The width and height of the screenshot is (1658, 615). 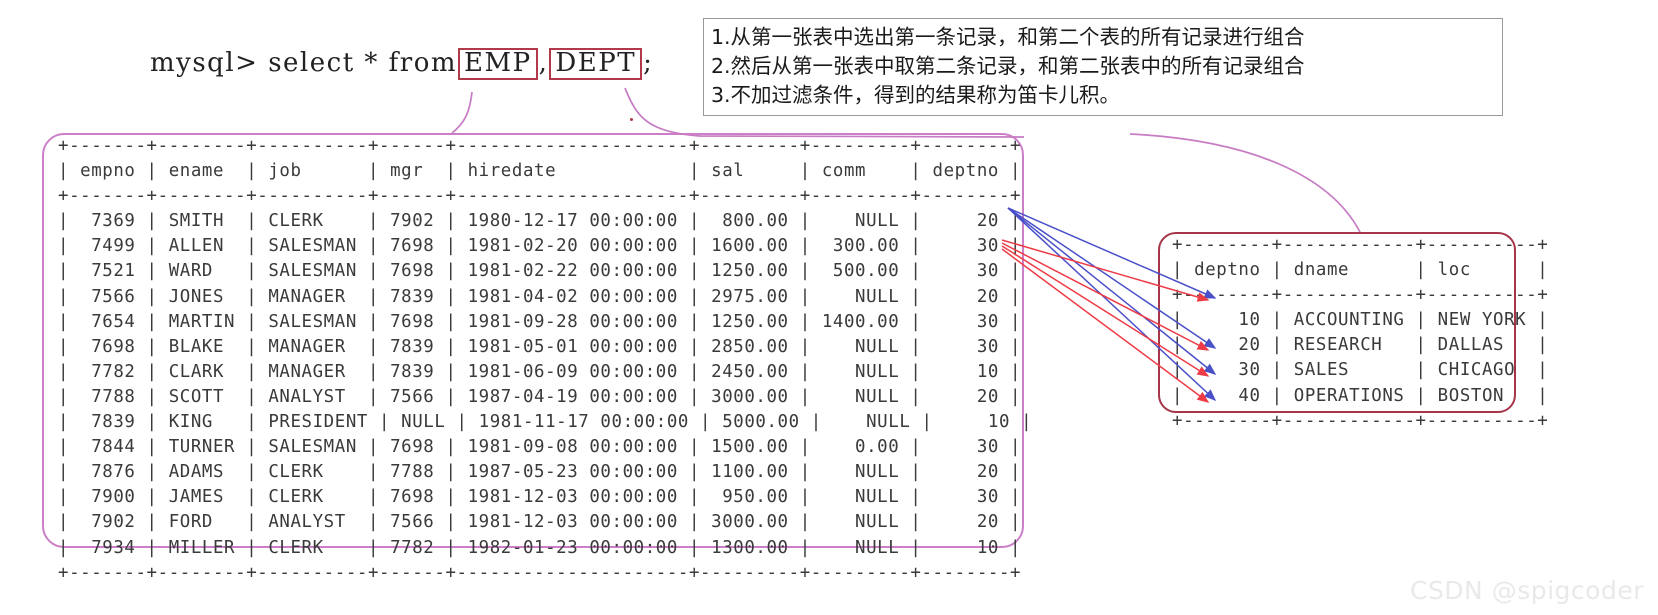 I want to click on sql-prompt-line: mysql> select * from EMP, DEPT;, so click(x=402, y=64).